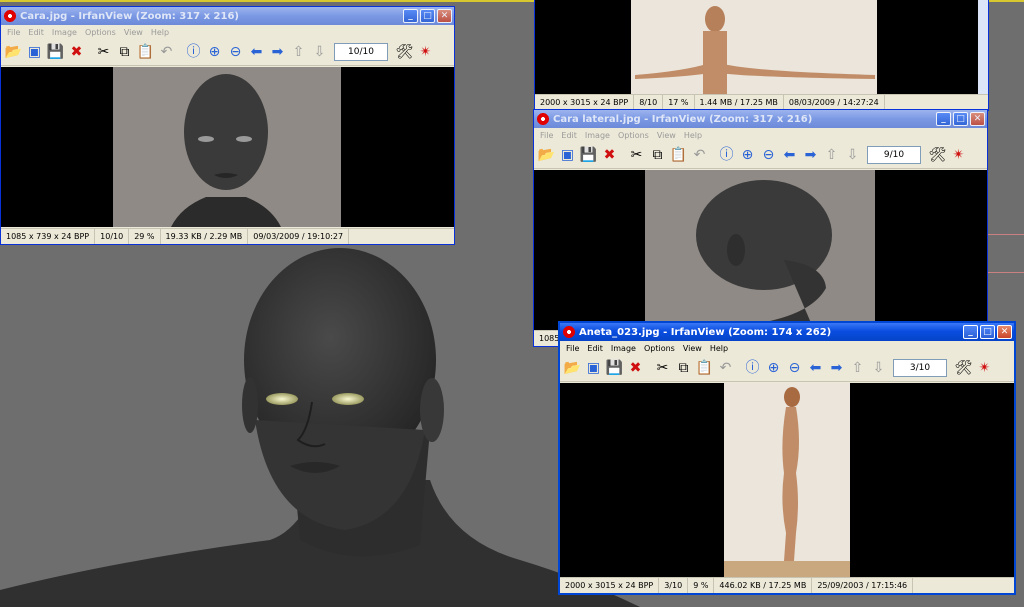 The width and height of the screenshot is (1024, 607). I want to click on status-index: 8/10, so click(649, 102).